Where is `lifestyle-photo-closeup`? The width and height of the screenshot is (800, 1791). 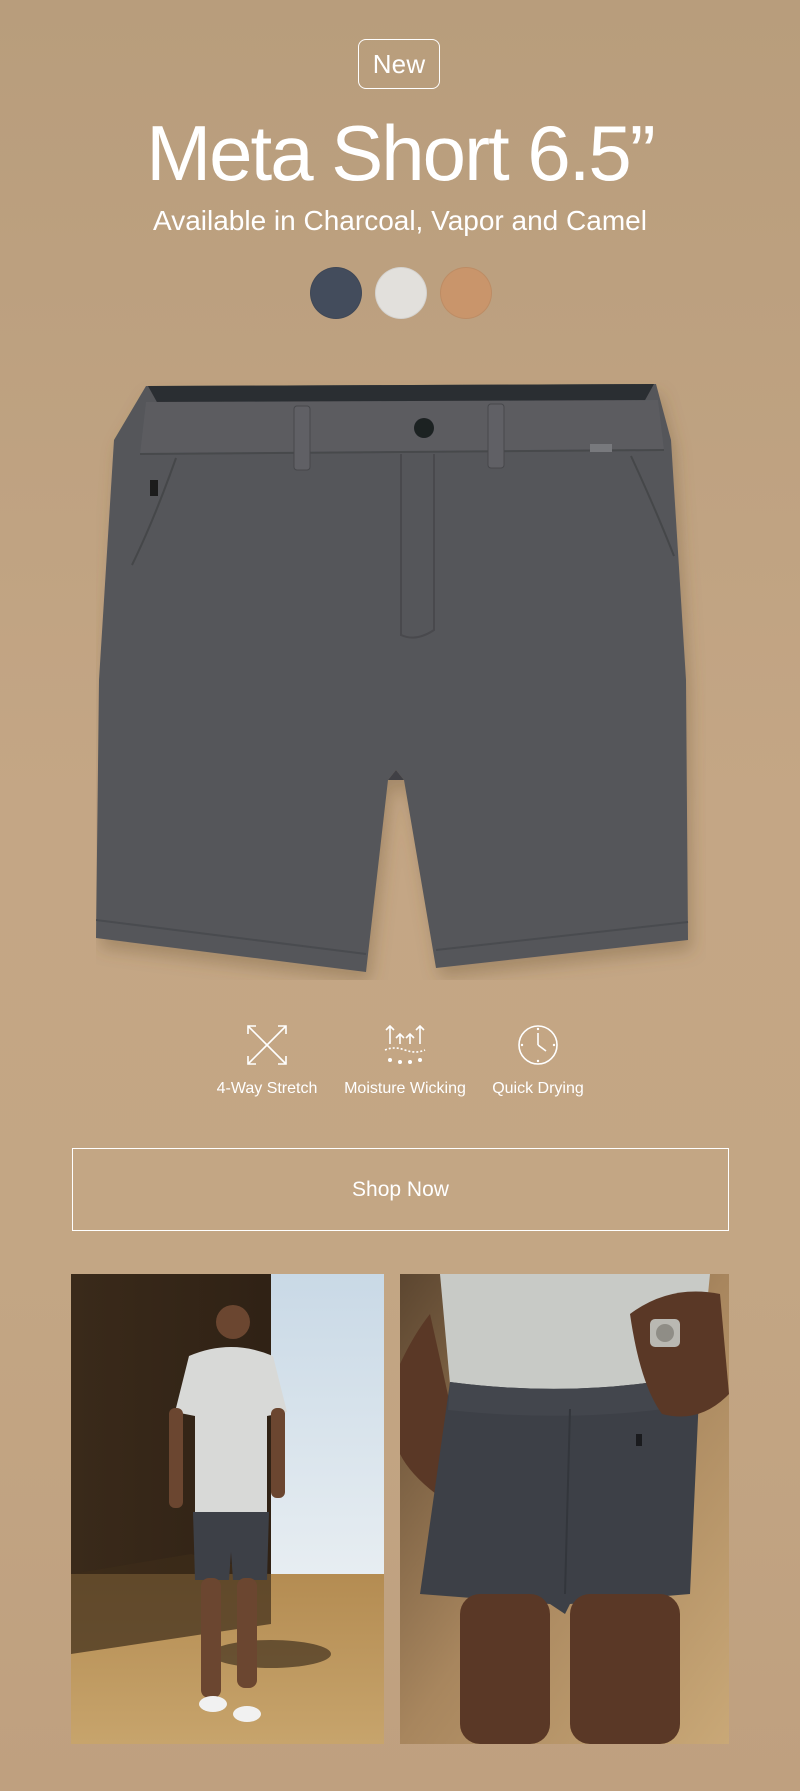 lifestyle-photo-closeup is located at coordinates (564, 1509).